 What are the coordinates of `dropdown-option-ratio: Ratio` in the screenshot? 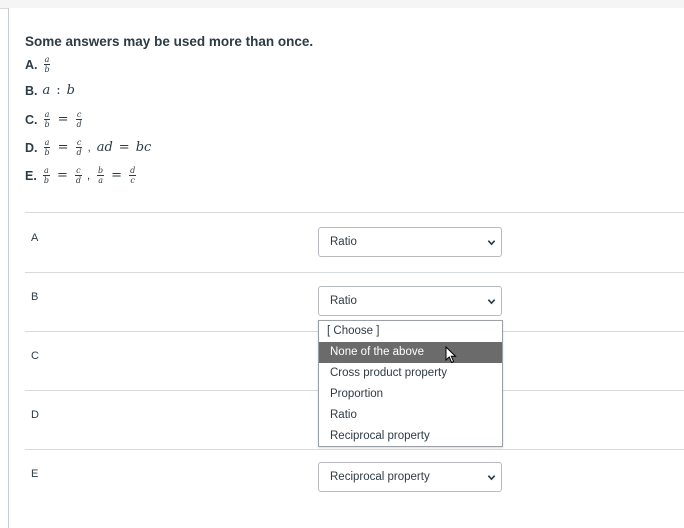 It's located at (410, 415).